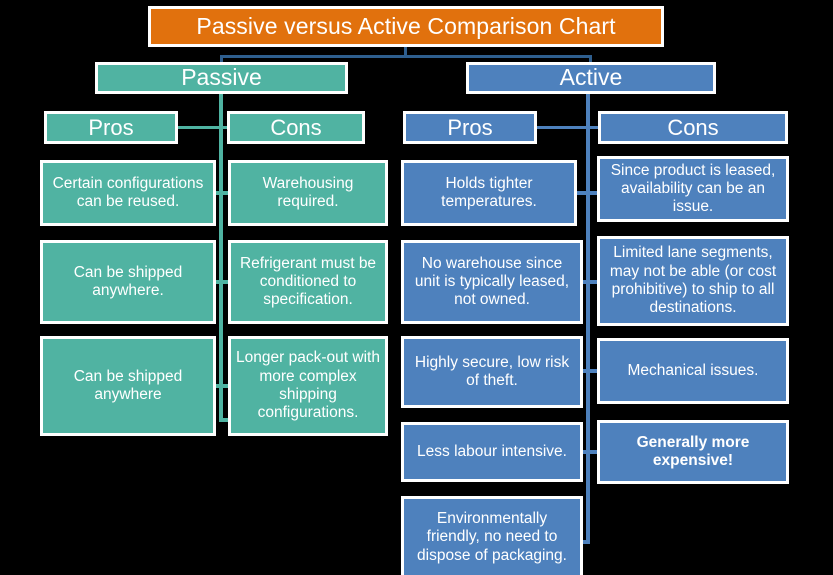 The width and height of the screenshot is (833, 575). I want to click on active-pros-item-4-text: Less labour intensive., so click(492, 451).